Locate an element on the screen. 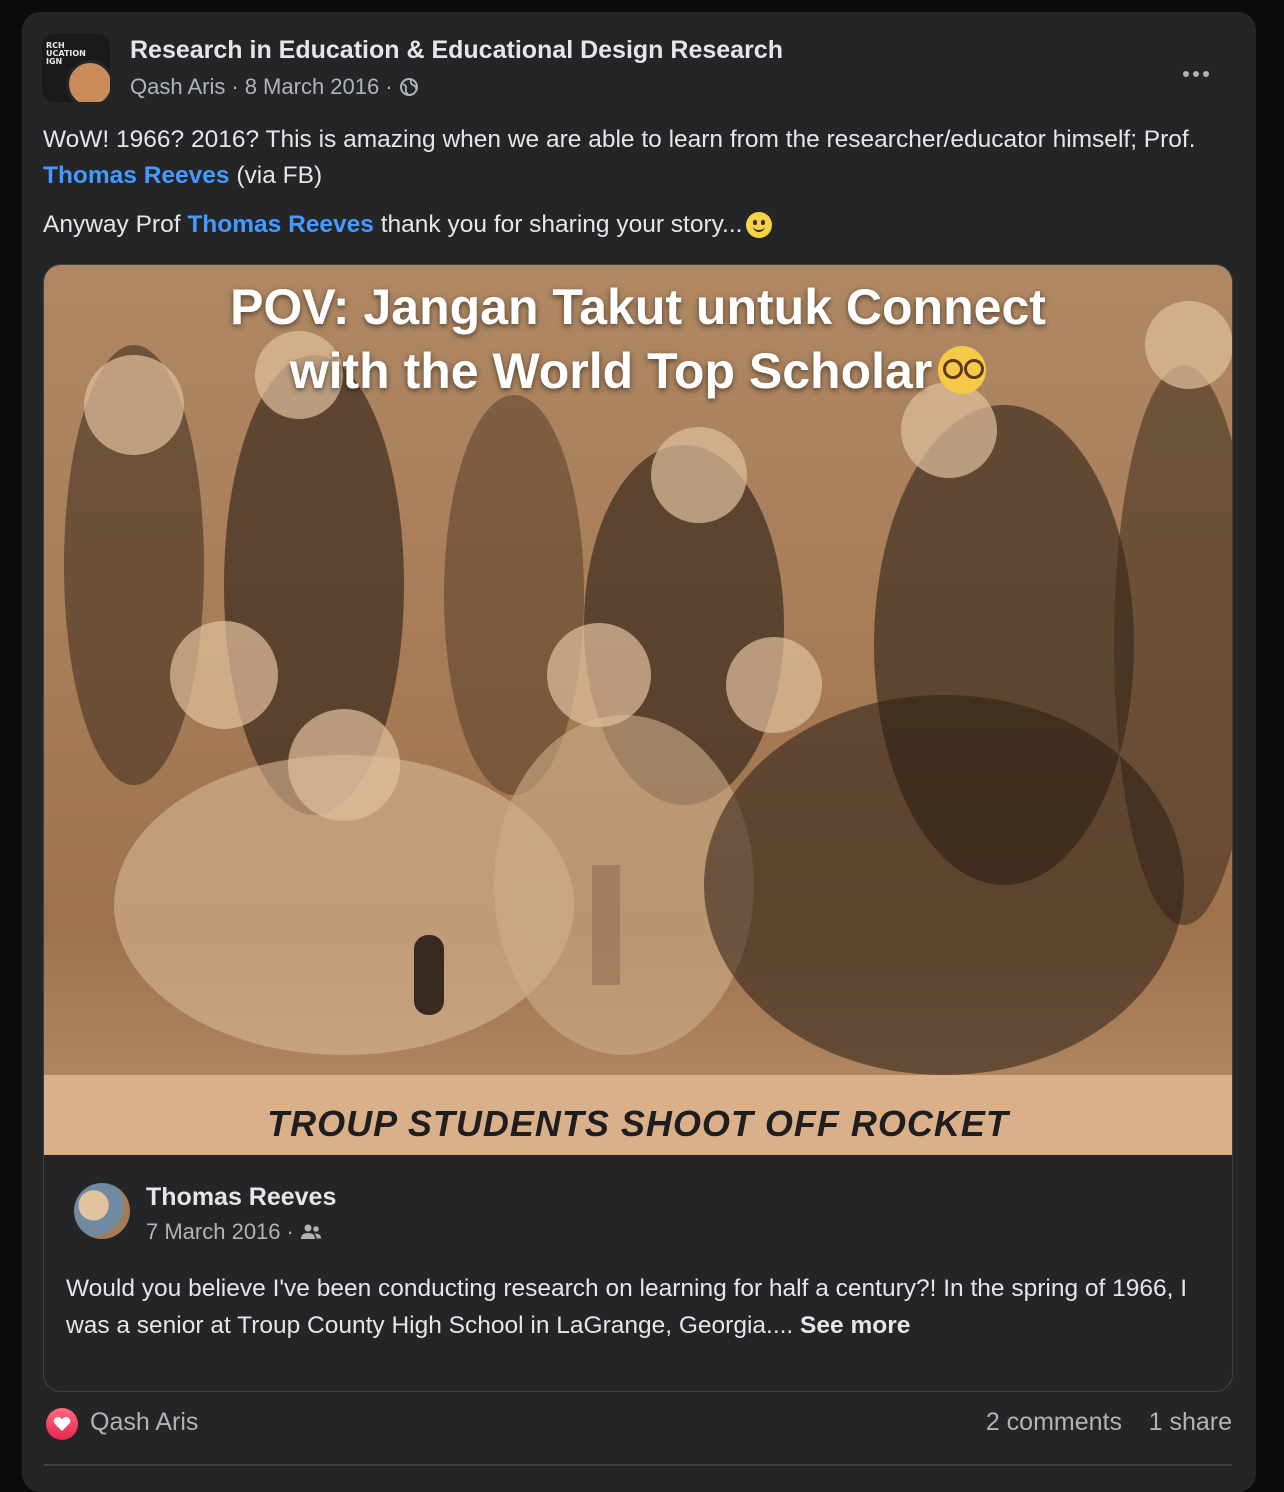  text-segment: Anyway Prof is located at coordinates (115, 224).